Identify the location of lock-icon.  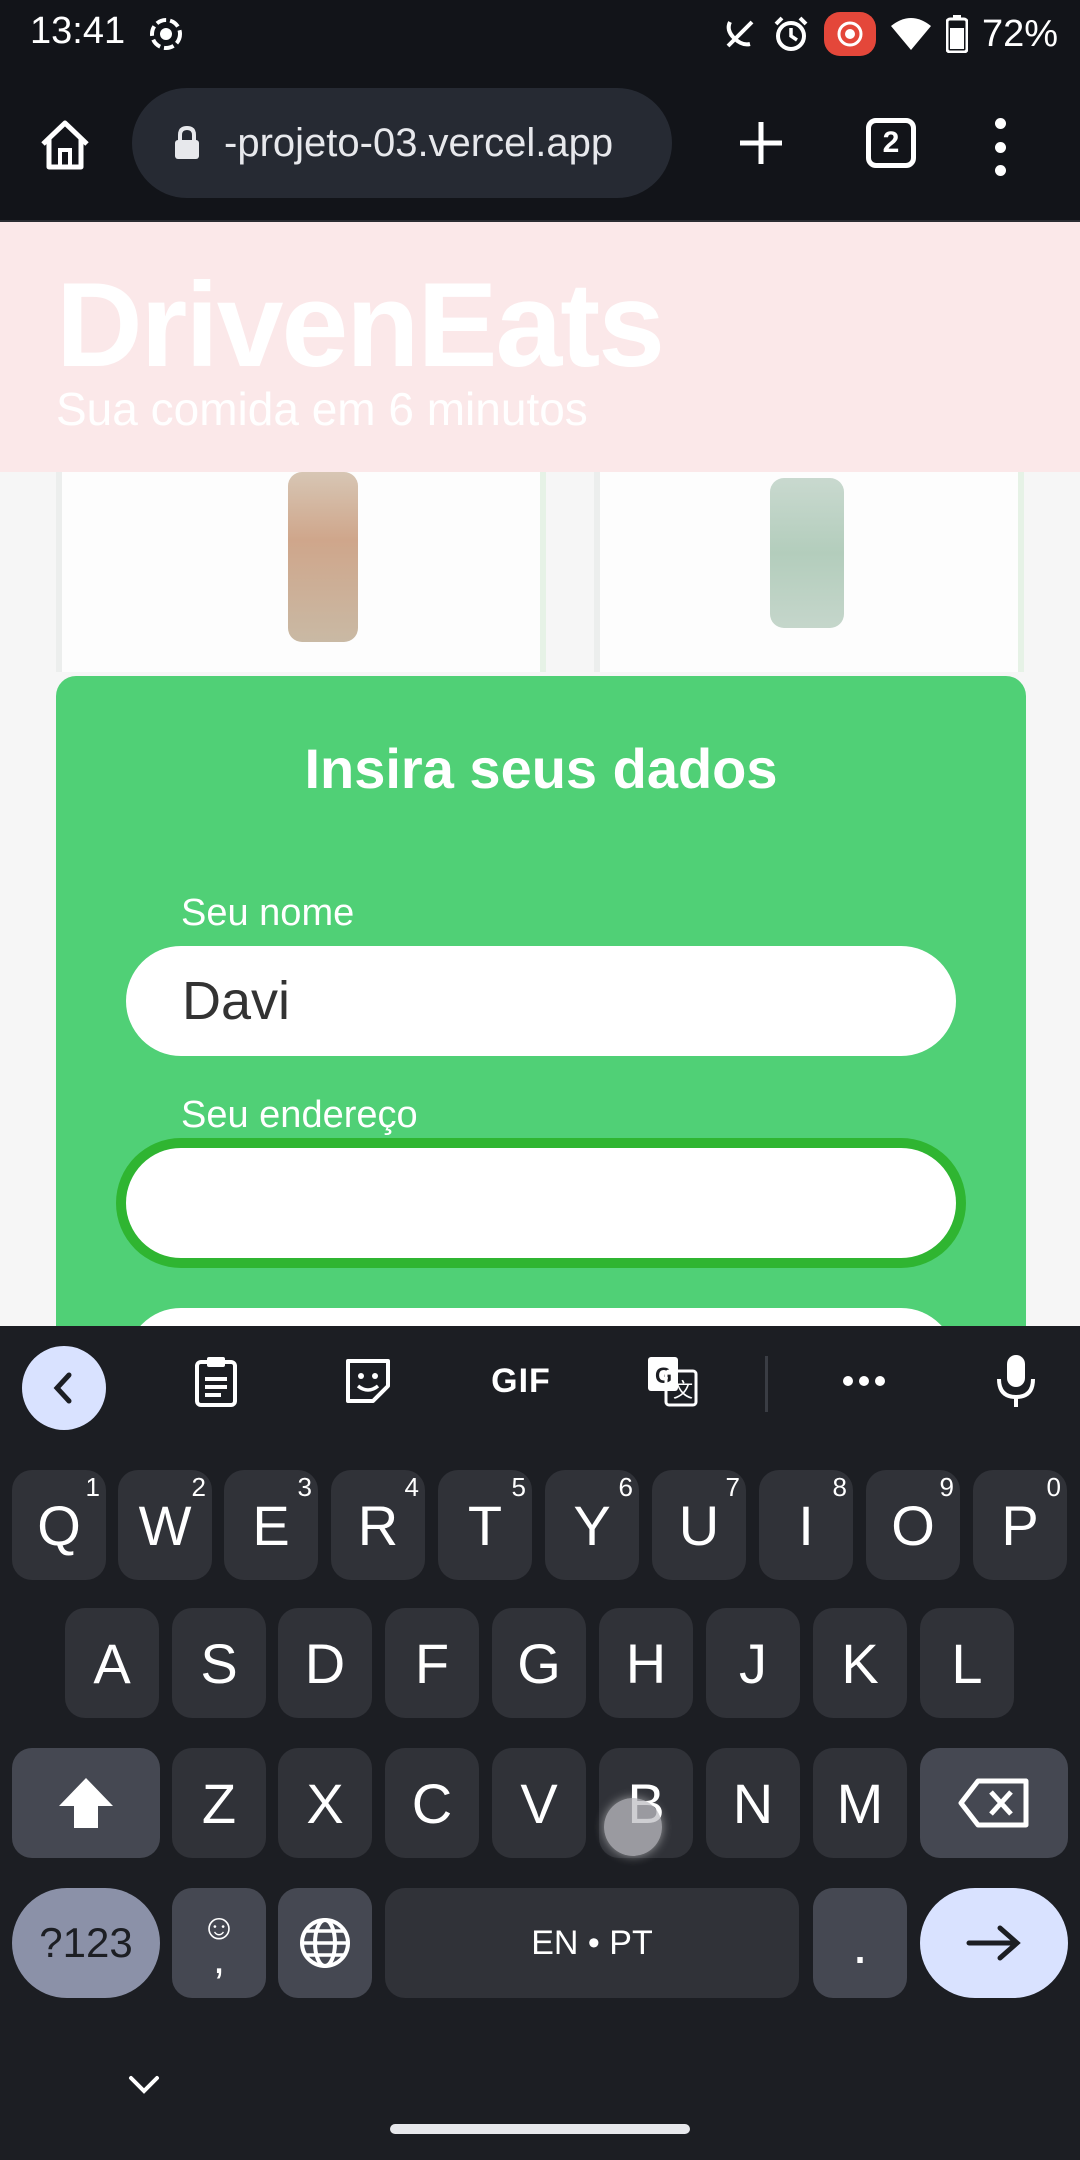
(187, 142).